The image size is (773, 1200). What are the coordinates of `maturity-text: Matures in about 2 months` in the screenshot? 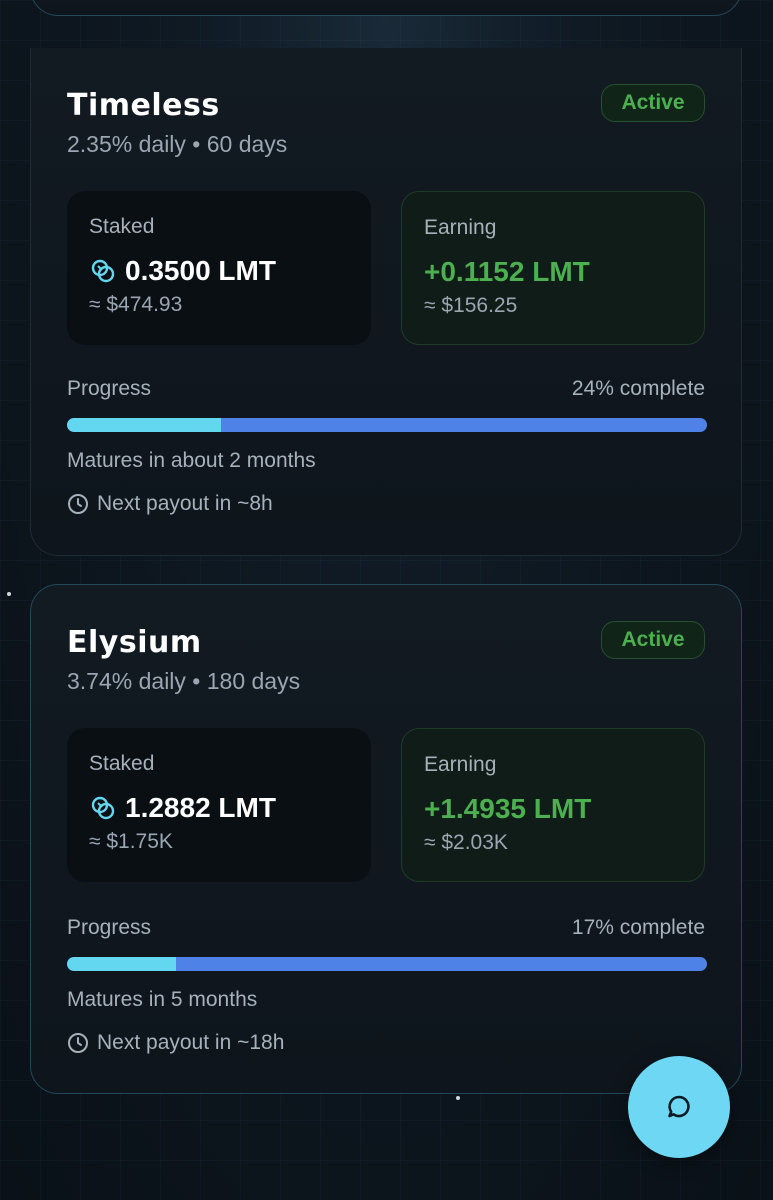 It's located at (191, 460).